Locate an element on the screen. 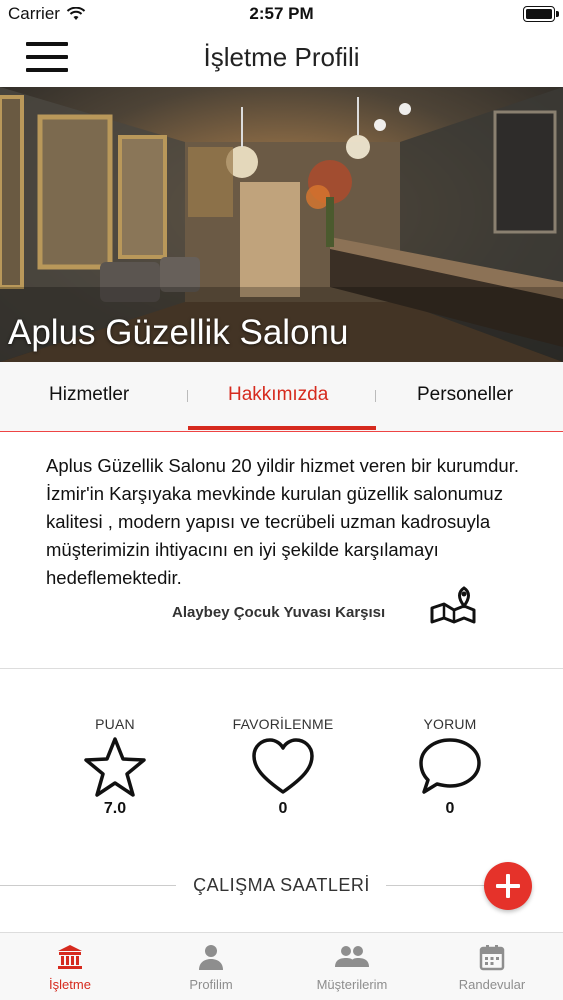 The image size is (563, 1000). comments-label: YORUM is located at coordinates (450, 724).